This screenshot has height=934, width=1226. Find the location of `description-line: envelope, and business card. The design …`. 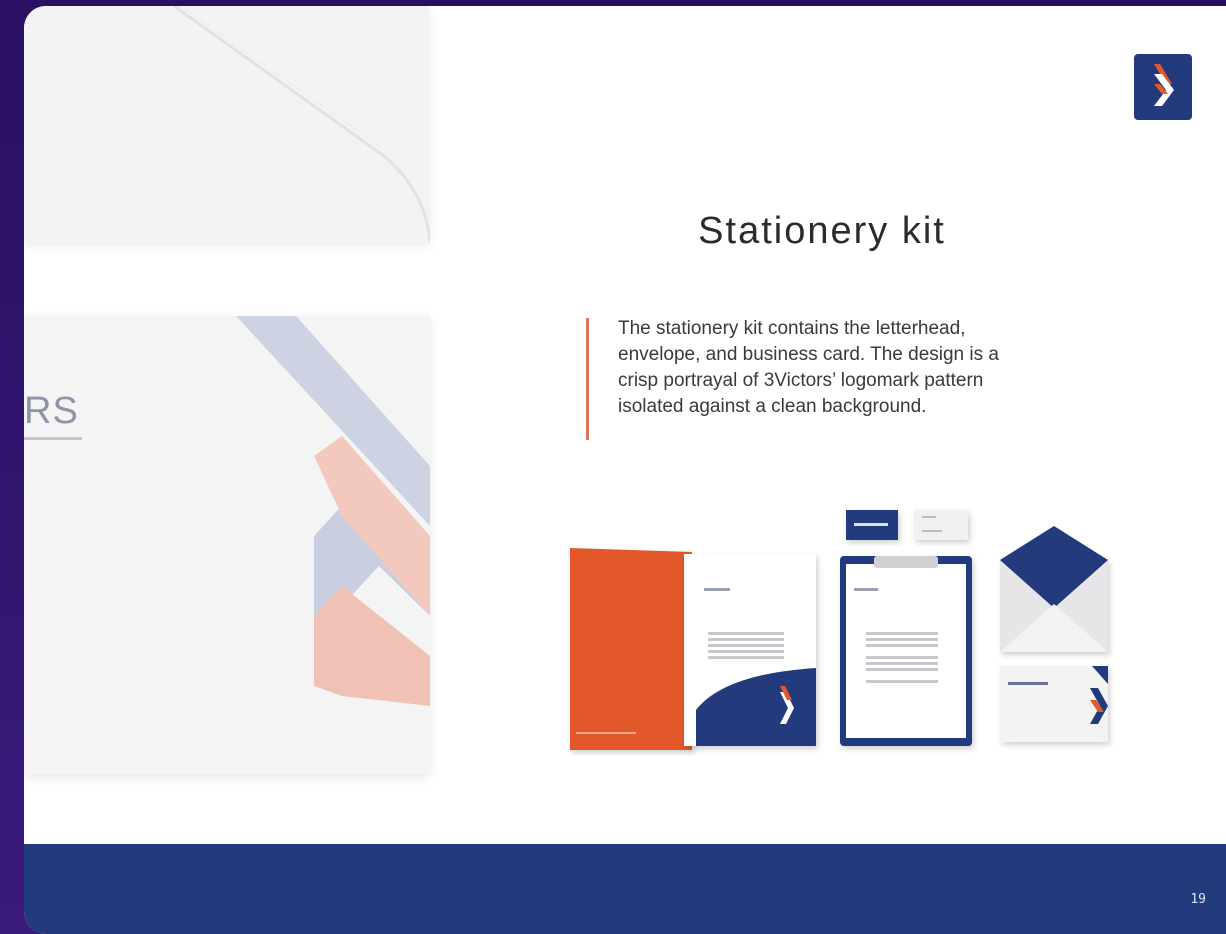

description-line: envelope, and business card. The design … is located at coordinates (808, 354).